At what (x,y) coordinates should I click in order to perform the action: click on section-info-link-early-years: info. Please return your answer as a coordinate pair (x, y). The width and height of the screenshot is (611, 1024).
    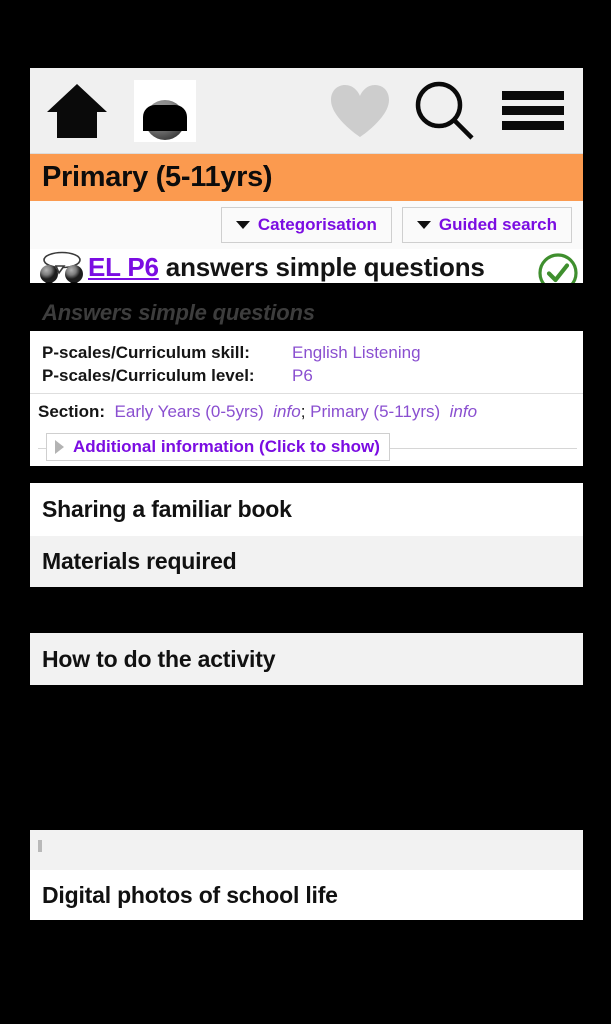
    Looking at the image, I should click on (286, 411).